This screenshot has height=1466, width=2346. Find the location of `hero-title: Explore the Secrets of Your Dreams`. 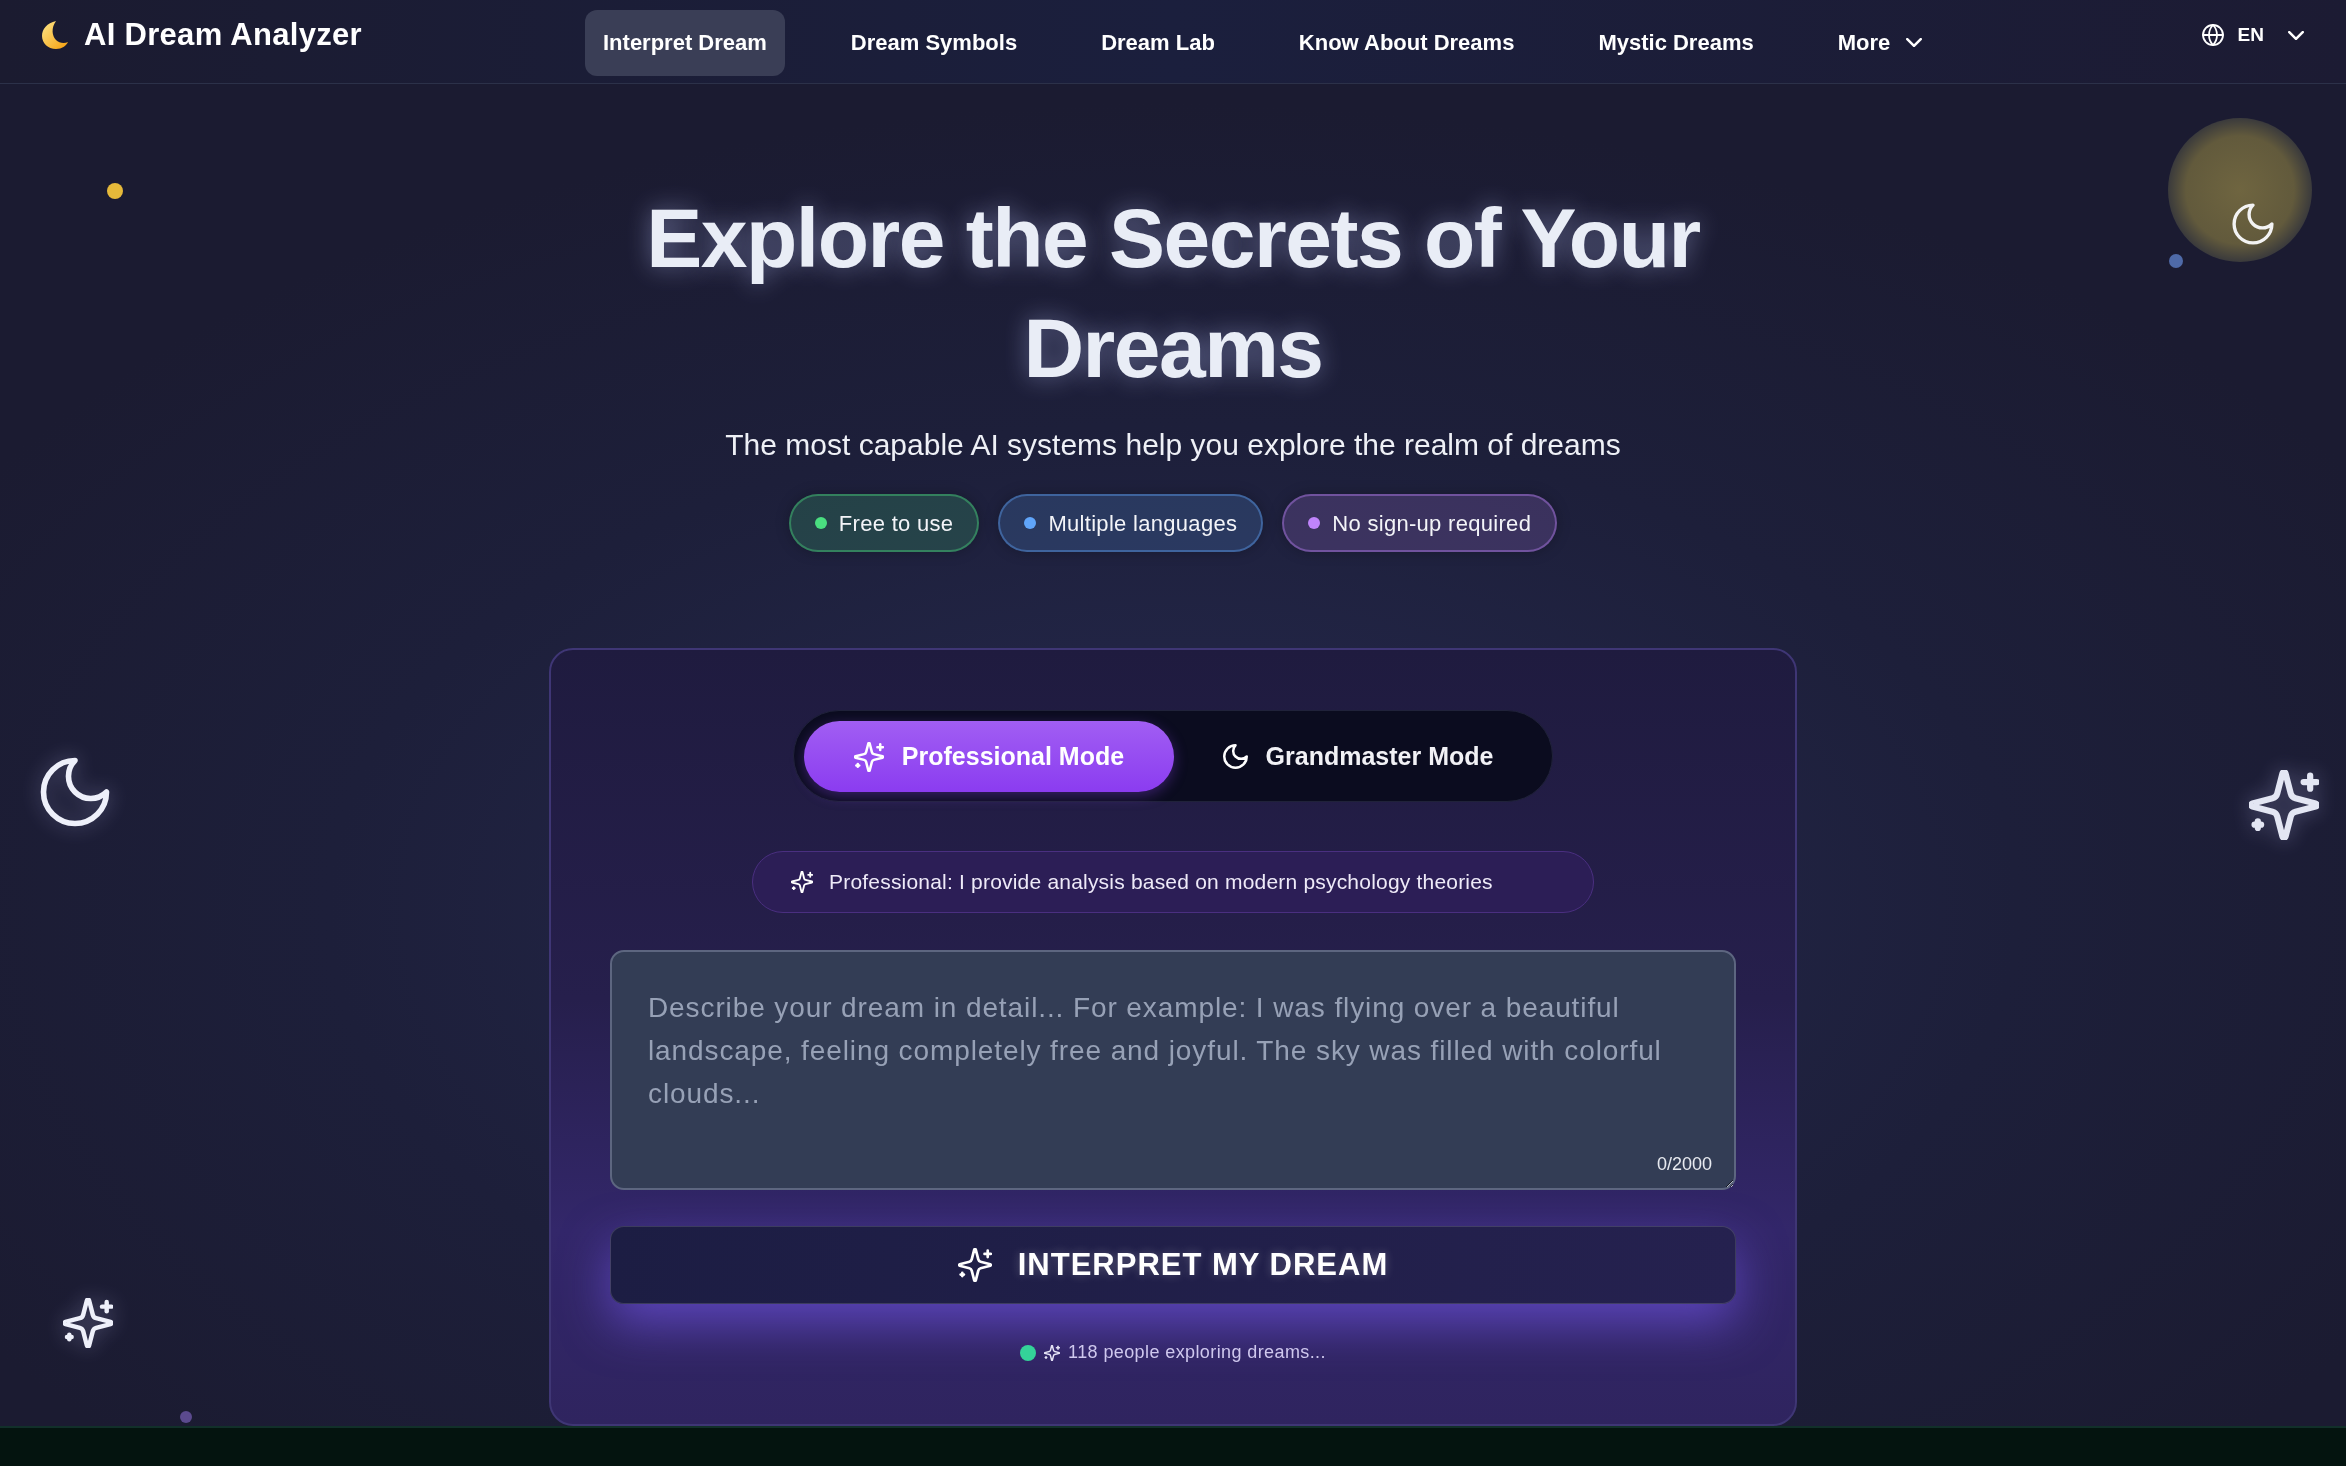

hero-title: Explore the Secrets of Your Dreams is located at coordinates (1173, 293).